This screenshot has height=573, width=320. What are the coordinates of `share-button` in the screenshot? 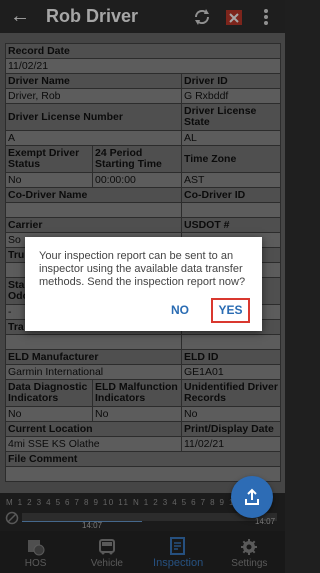 It's located at (252, 497).